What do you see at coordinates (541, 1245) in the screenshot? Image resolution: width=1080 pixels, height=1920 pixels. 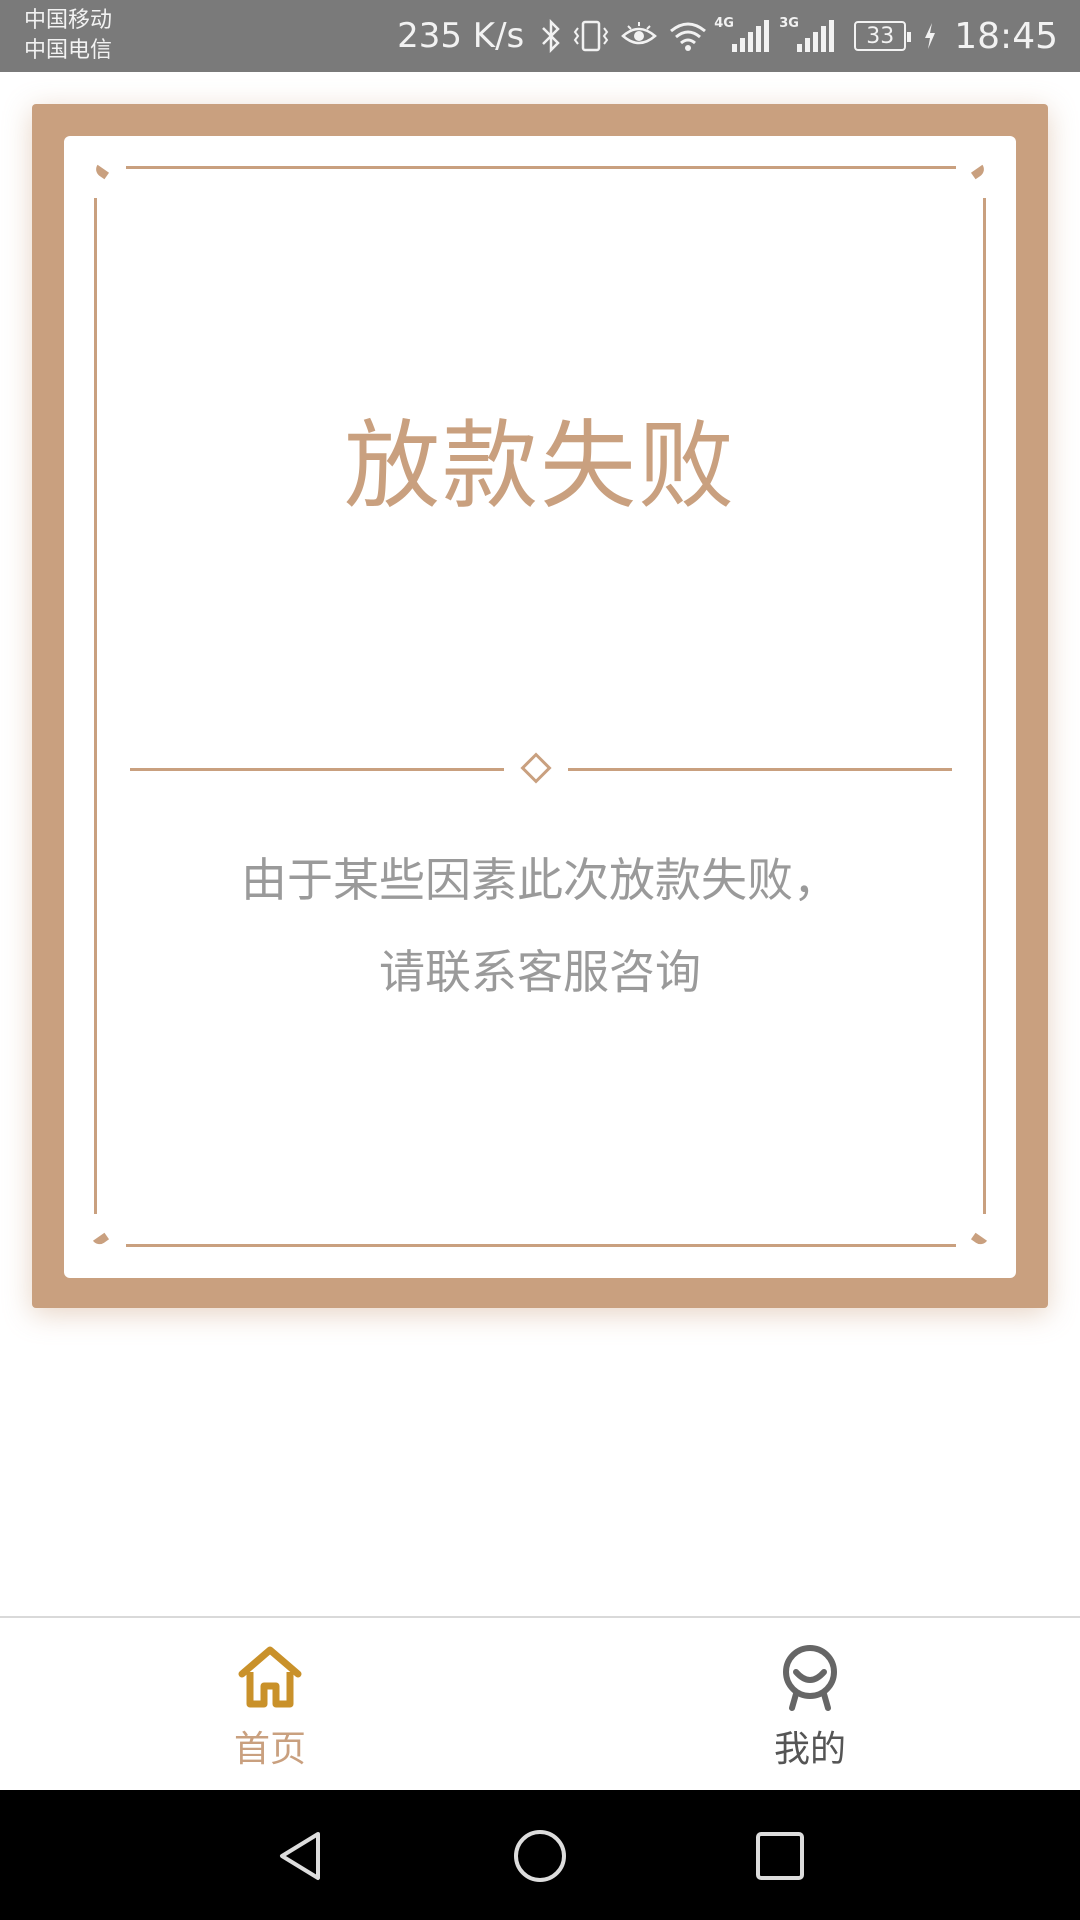 I see `frame-bottom-line` at bounding box center [541, 1245].